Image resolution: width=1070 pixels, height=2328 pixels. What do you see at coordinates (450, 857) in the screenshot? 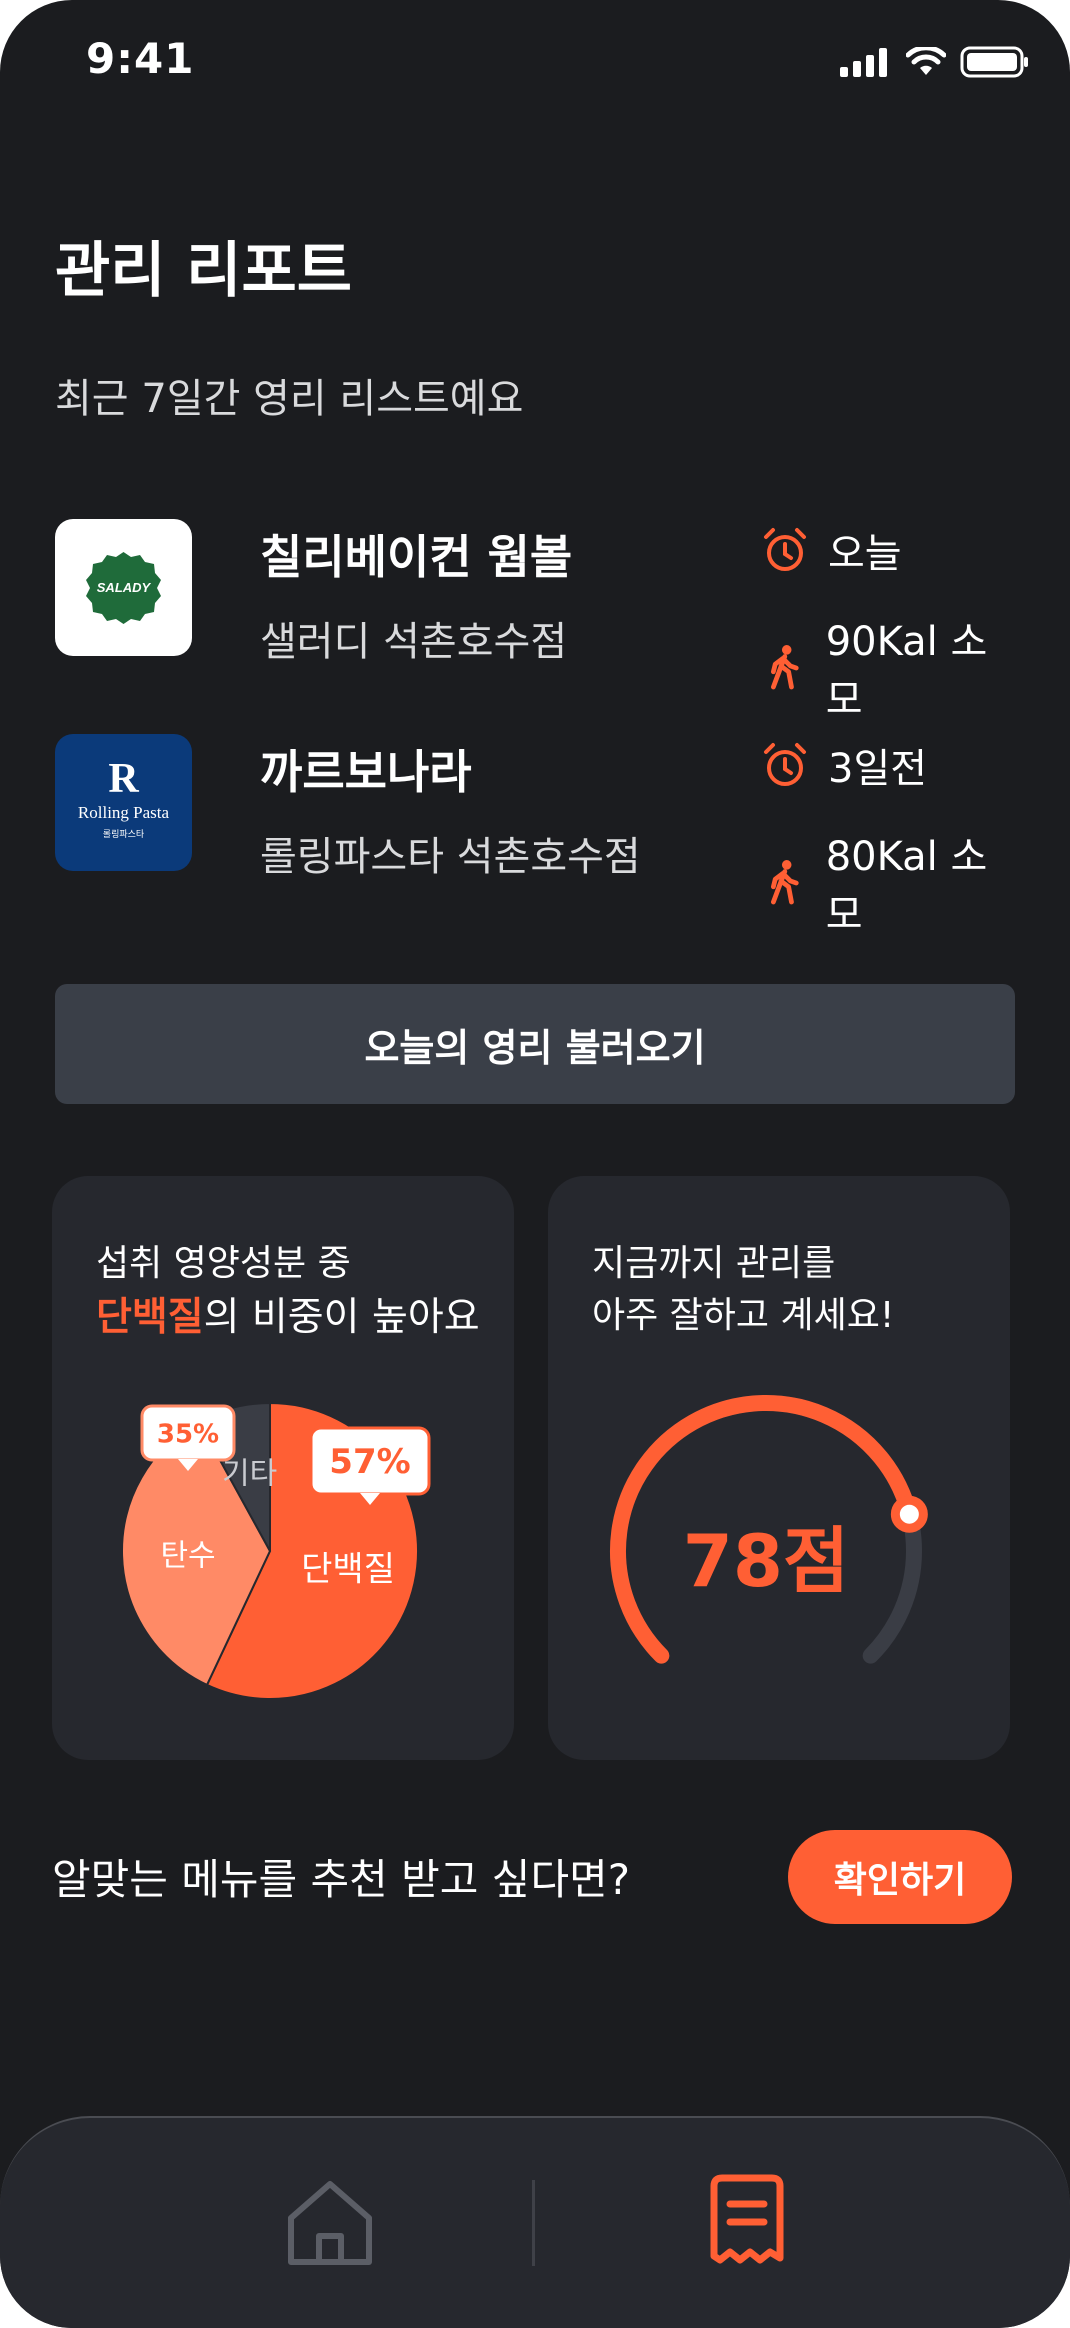
I see `store-name: 롤링파스타 석촌호수점` at bounding box center [450, 857].